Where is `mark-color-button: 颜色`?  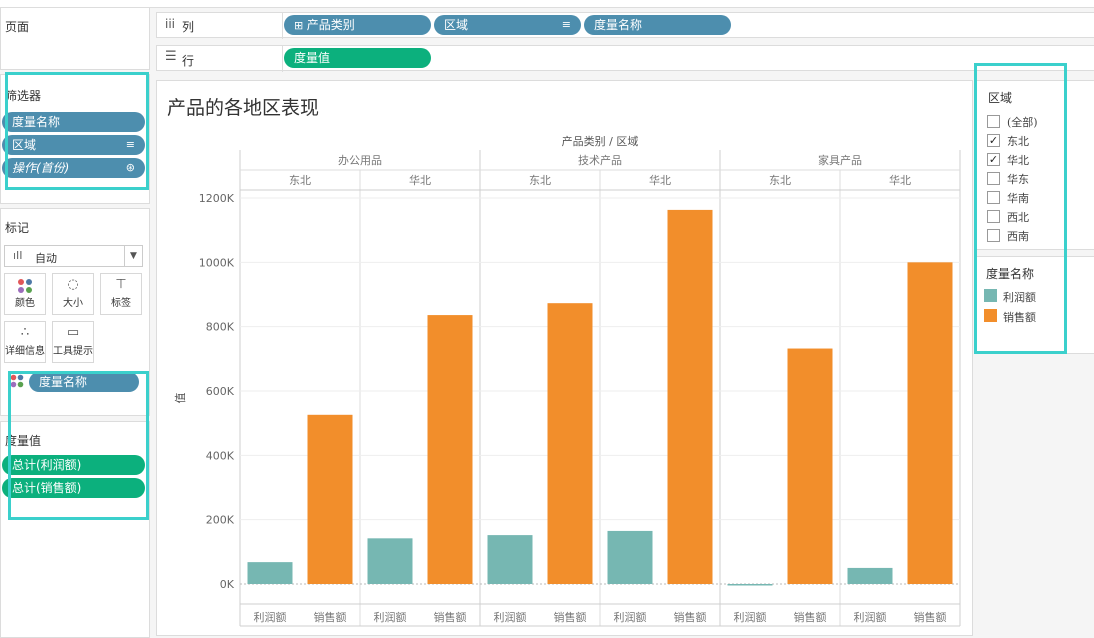
mark-color-button: 颜色 is located at coordinates (25, 294).